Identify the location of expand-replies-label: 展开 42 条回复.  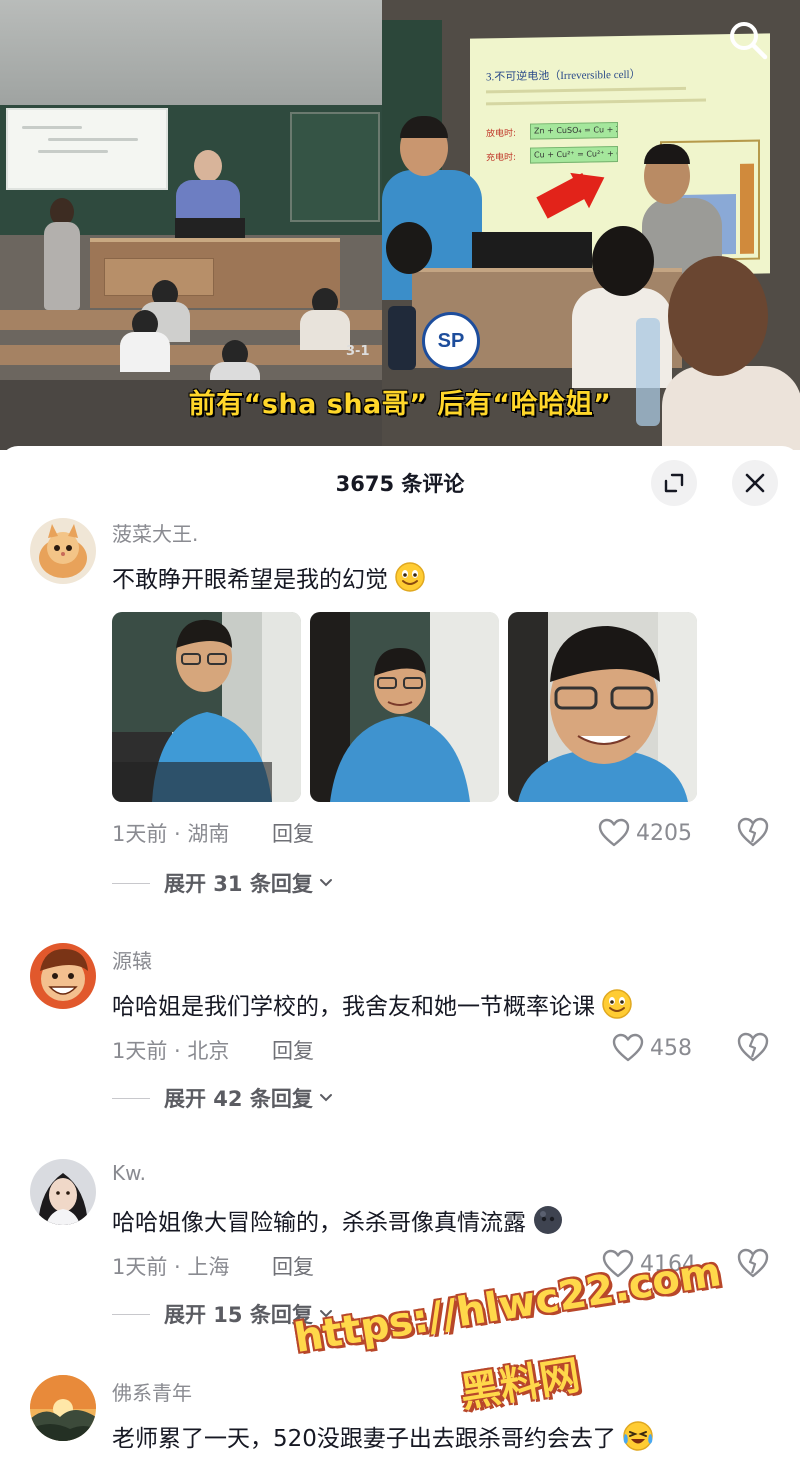
(238, 1099).